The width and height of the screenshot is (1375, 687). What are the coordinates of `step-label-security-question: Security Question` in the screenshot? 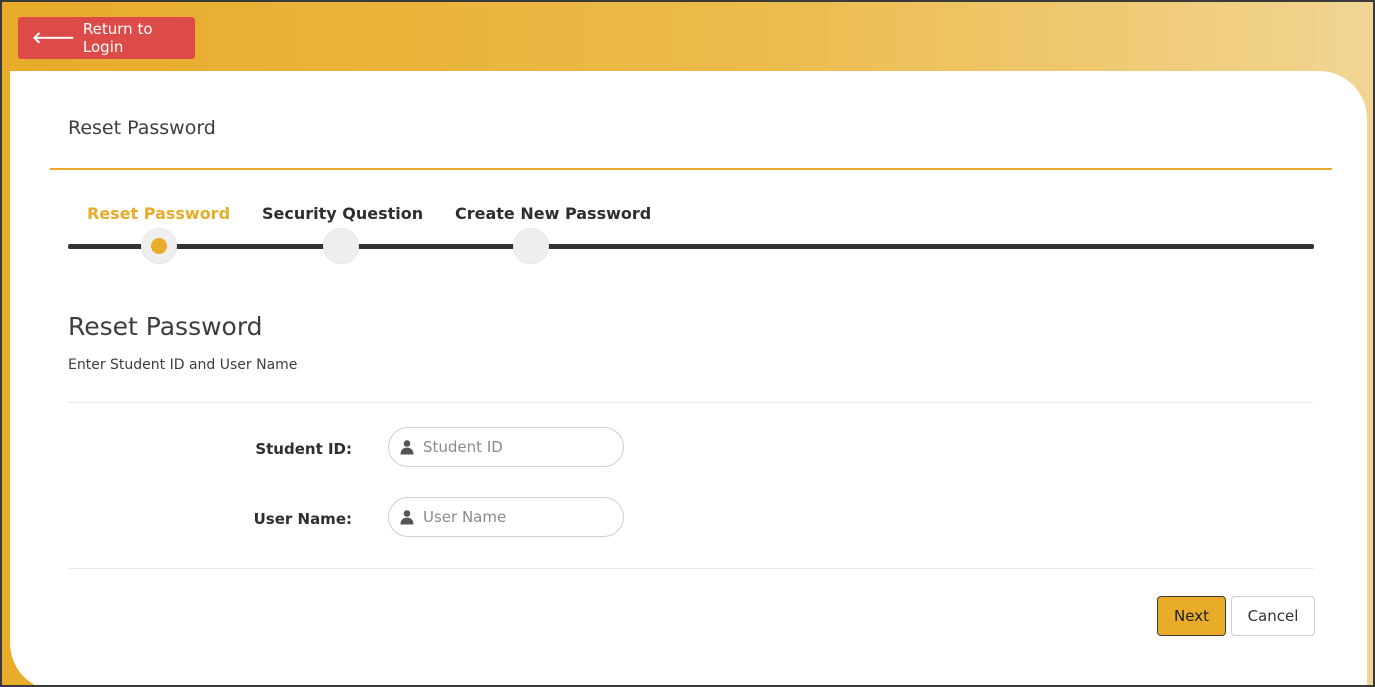 It's located at (343, 213).